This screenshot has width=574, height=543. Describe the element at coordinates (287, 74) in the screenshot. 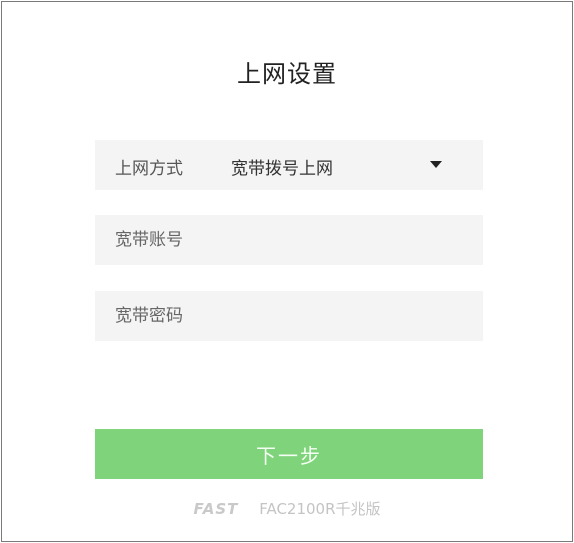

I see `page-title: 上网设置` at that location.